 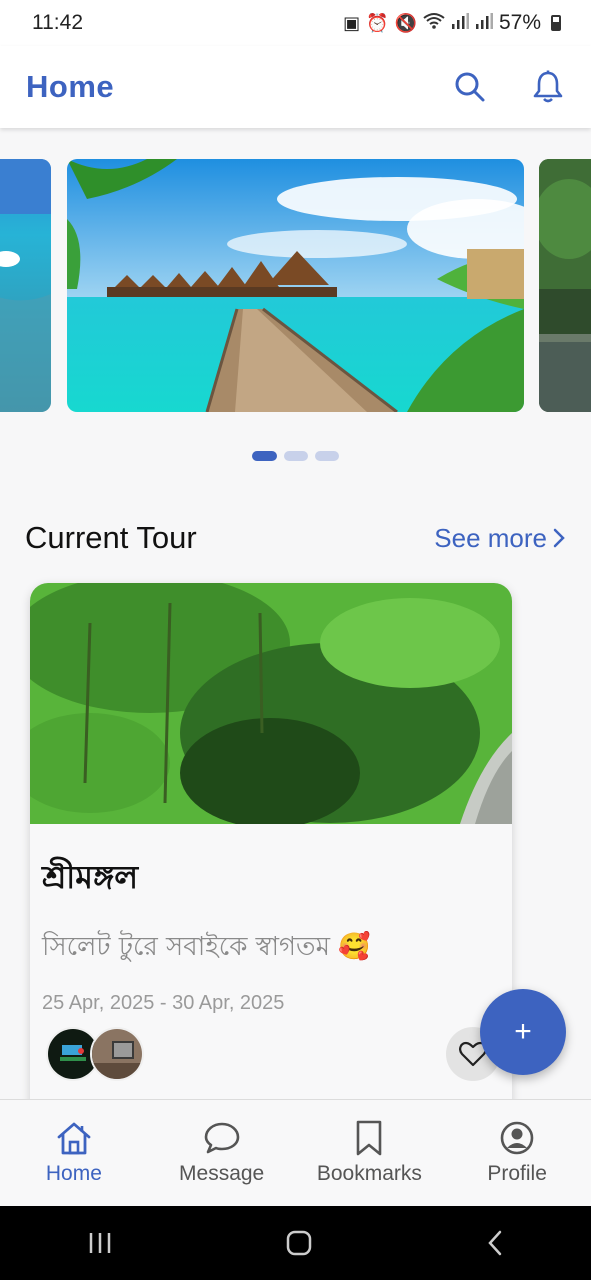 What do you see at coordinates (490, 537) in the screenshot?
I see `see-more-label: See more` at bounding box center [490, 537].